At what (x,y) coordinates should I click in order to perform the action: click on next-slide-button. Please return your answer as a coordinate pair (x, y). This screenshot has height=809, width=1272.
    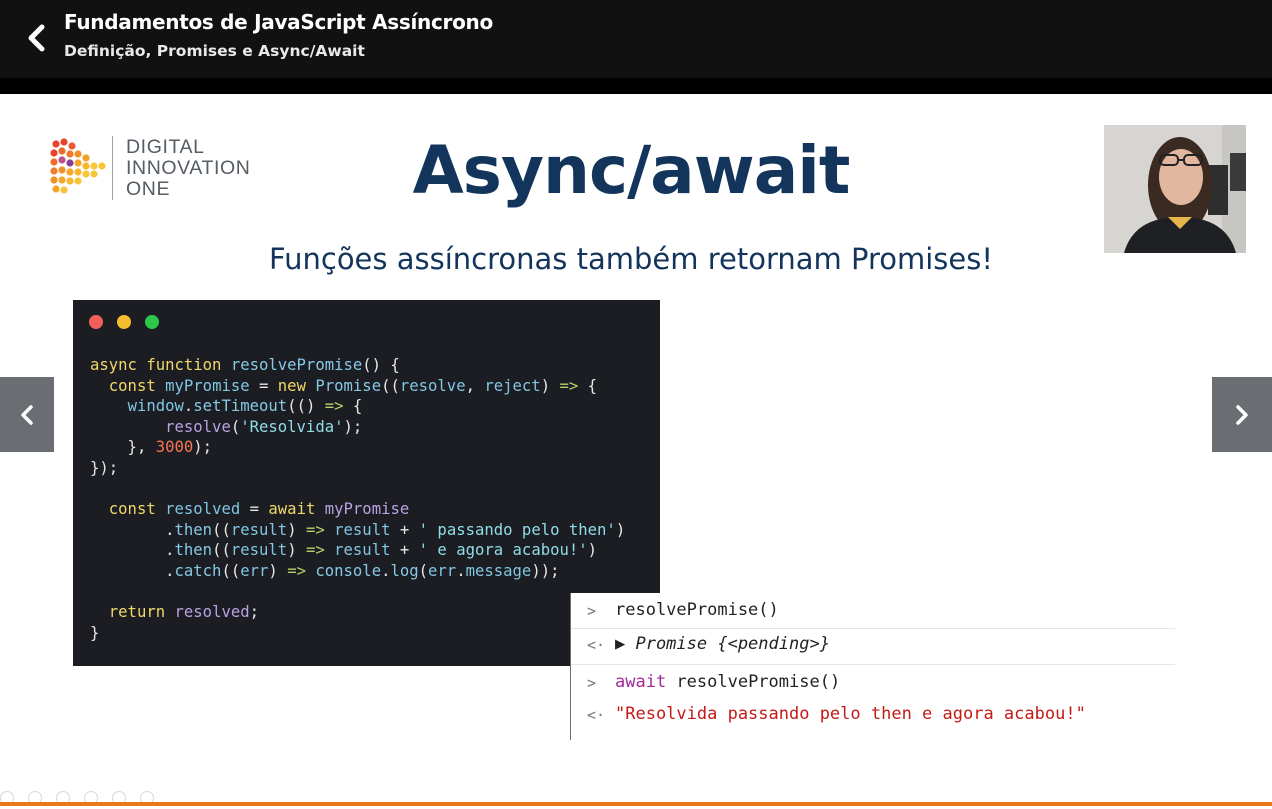
    Looking at the image, I should click on (1242, 414).